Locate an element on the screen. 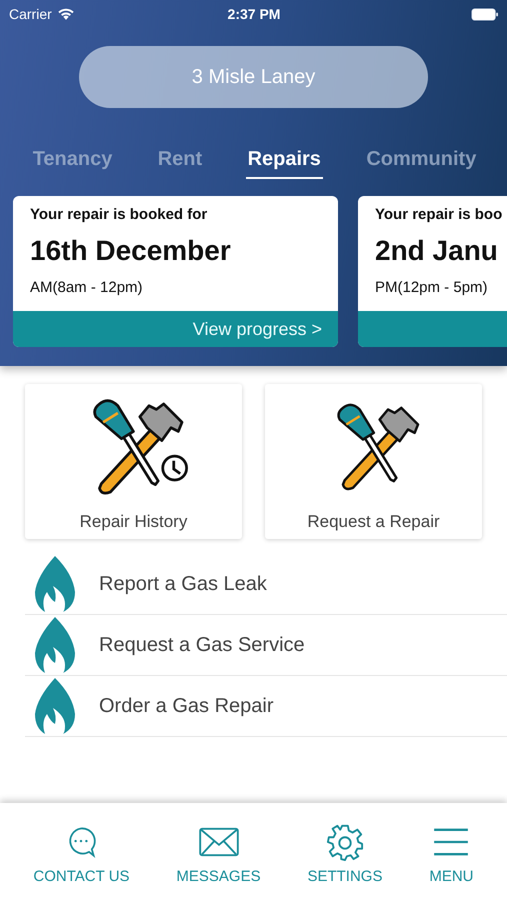 This screenshot has height=900, width=507. section-tab: Tenancy is located at coordinates (72, 162).